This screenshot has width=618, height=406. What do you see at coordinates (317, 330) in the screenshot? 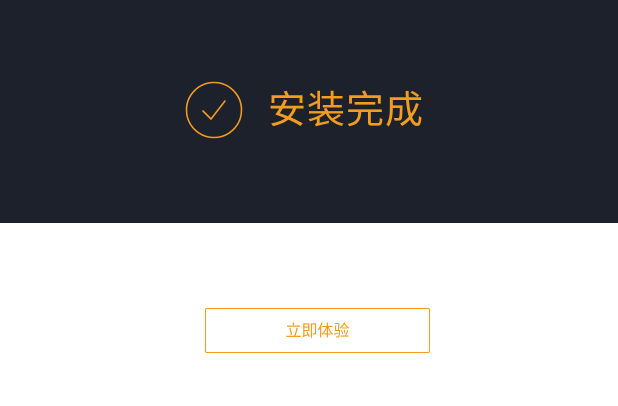
I see `start-experience-button: 立即体验` at bounding box center [317, 330].